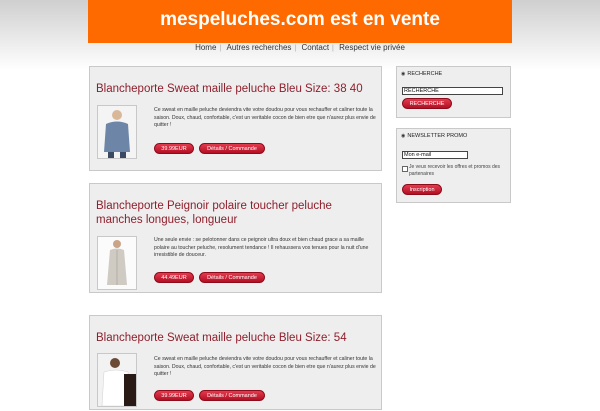 This screenshot has height=411, width=600. What do you see at coordinates (422, 74) in the screenshot?
I see `search-box-title: ◉ RECHERCHE` at bounding box center [422, 74].